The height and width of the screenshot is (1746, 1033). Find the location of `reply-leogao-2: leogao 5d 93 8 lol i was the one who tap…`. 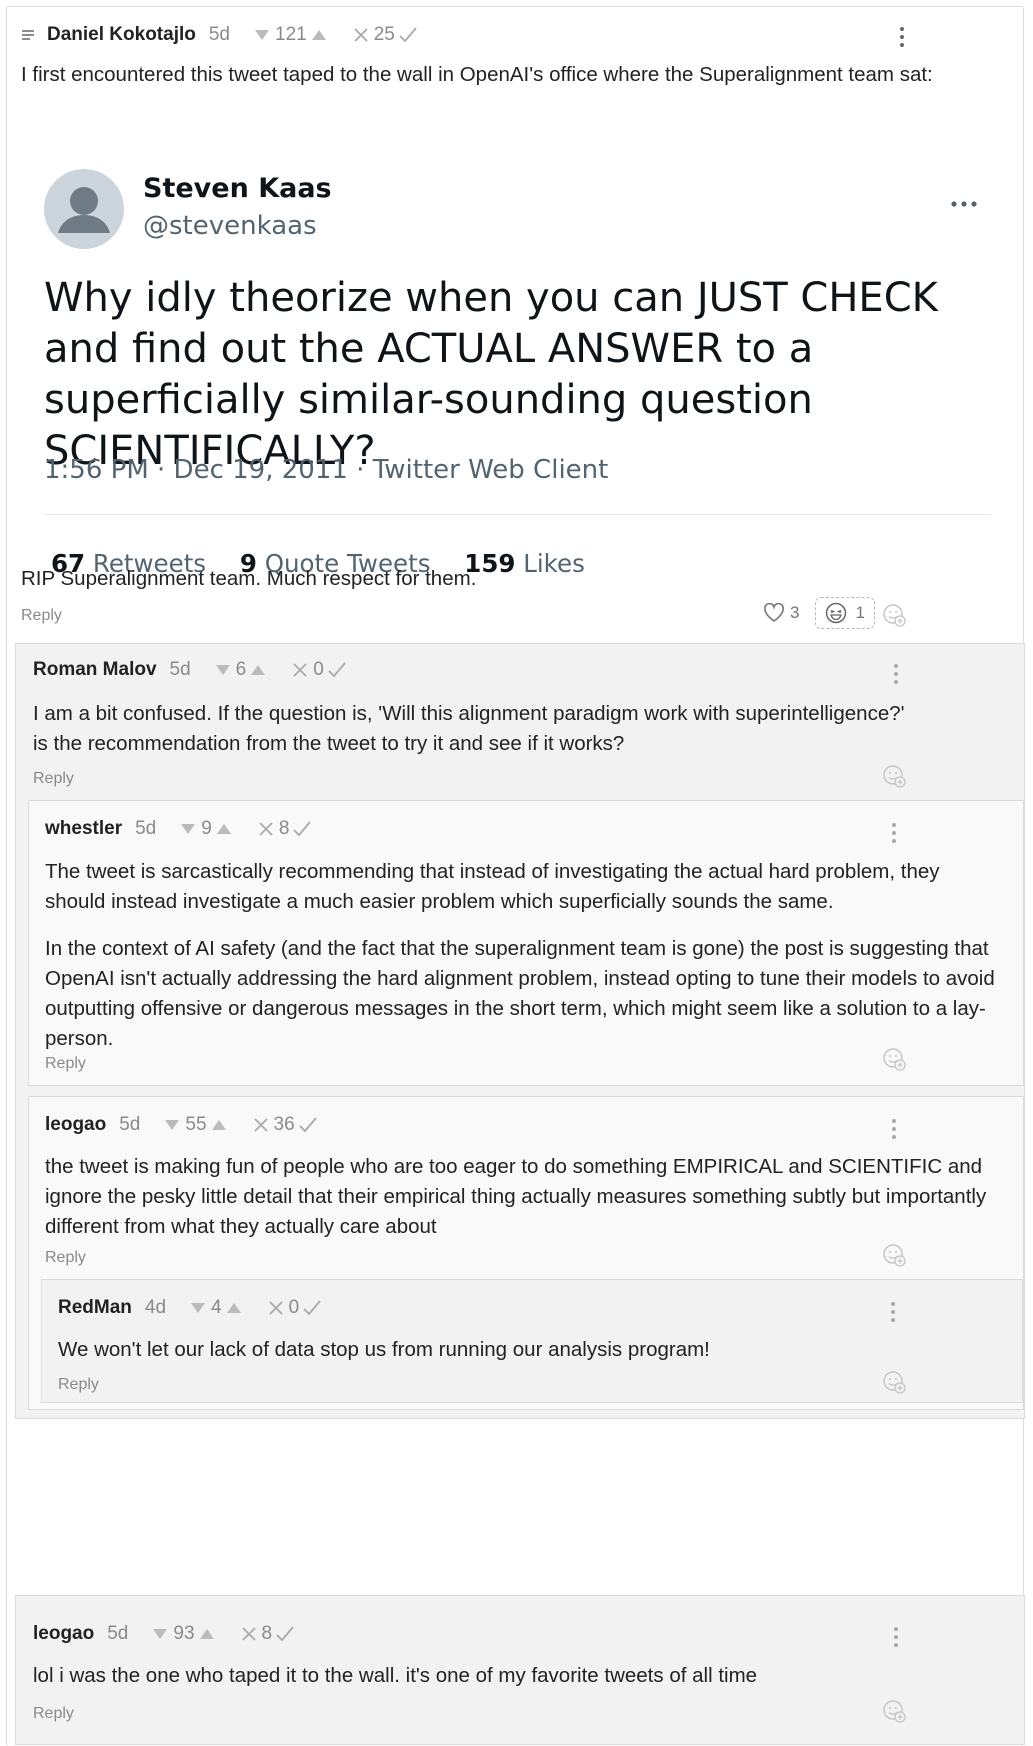

reply-leogao-2: leogao 5d 93 8 lol i was the one who tap… is located at coordinates (520, 1670).